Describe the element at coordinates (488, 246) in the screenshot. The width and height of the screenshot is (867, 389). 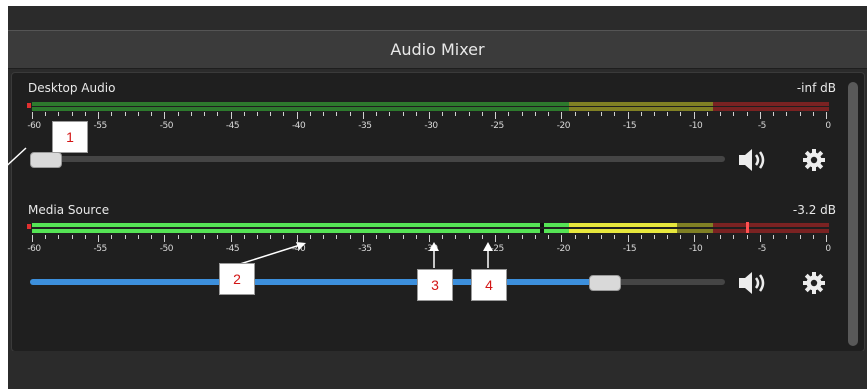
I see `arrow-4-head` at that location.